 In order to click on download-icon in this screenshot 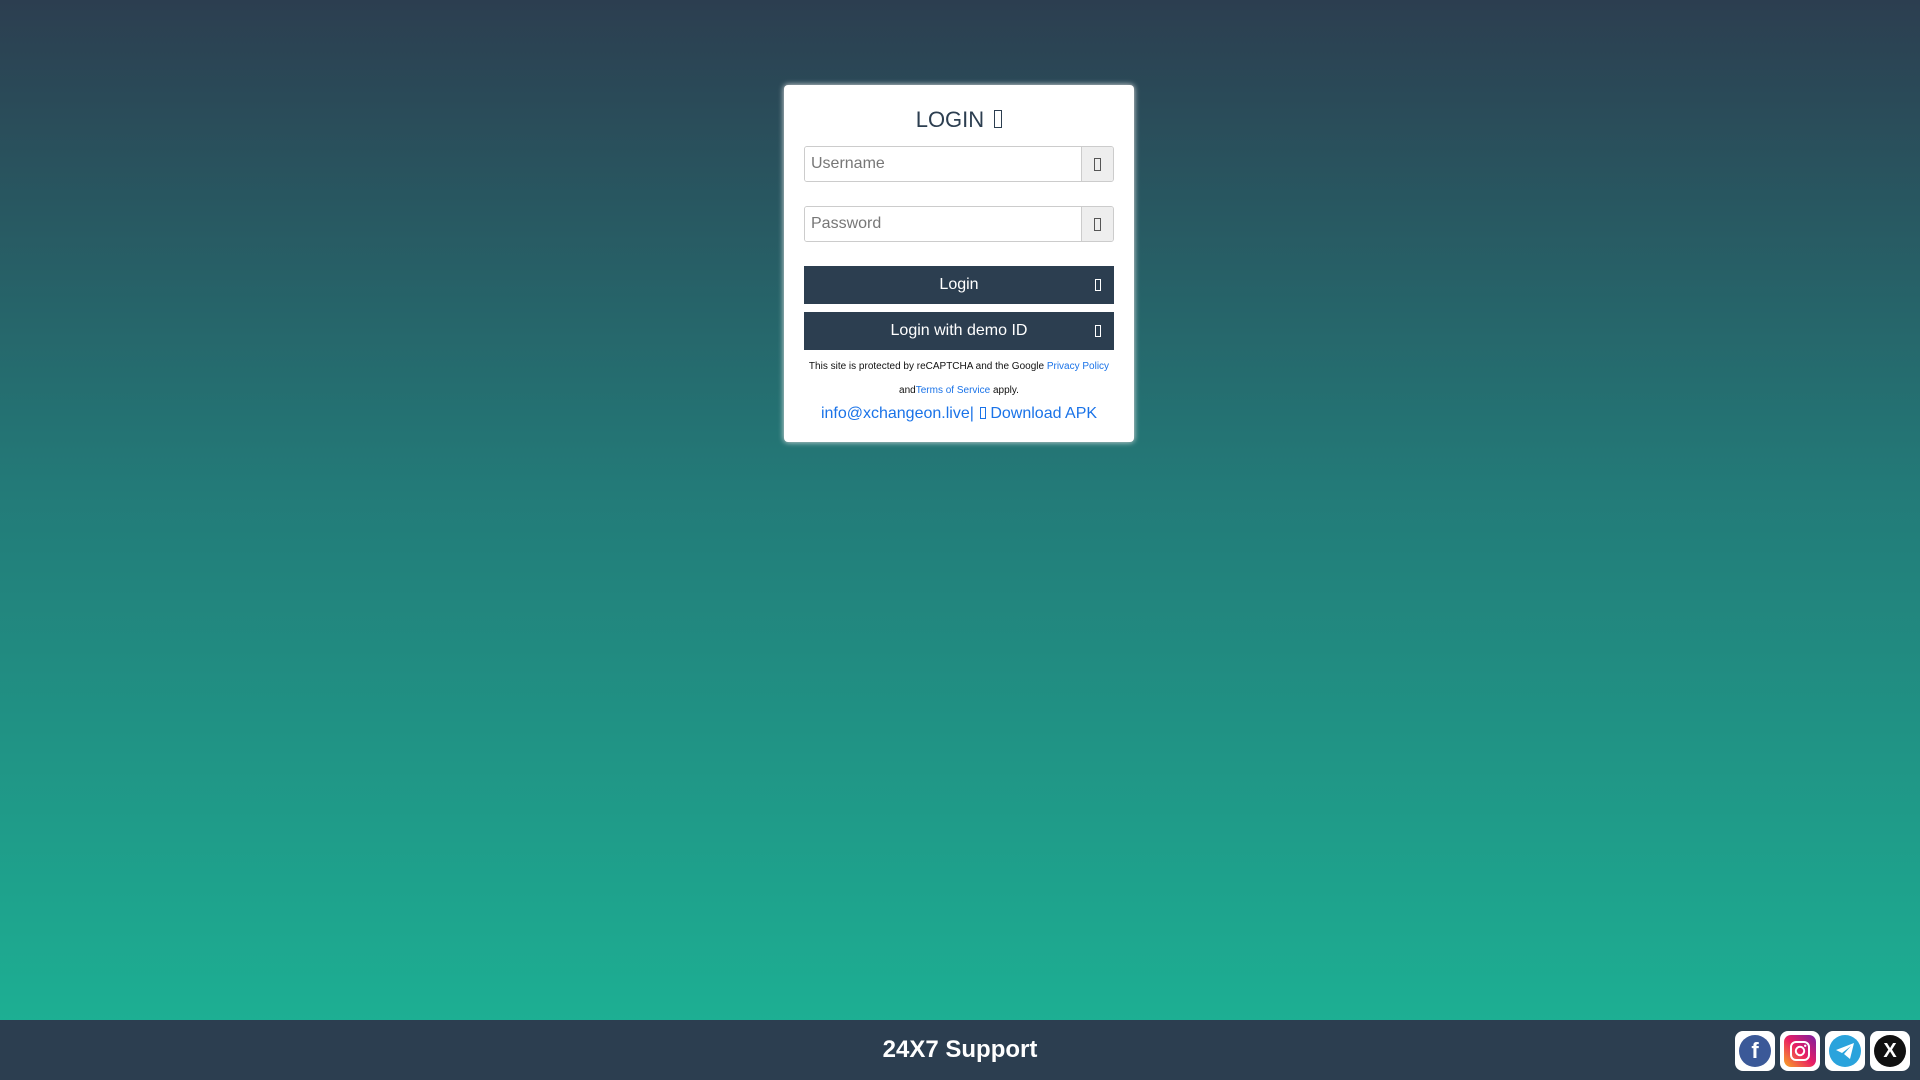, I will do `click(983, 413)`.